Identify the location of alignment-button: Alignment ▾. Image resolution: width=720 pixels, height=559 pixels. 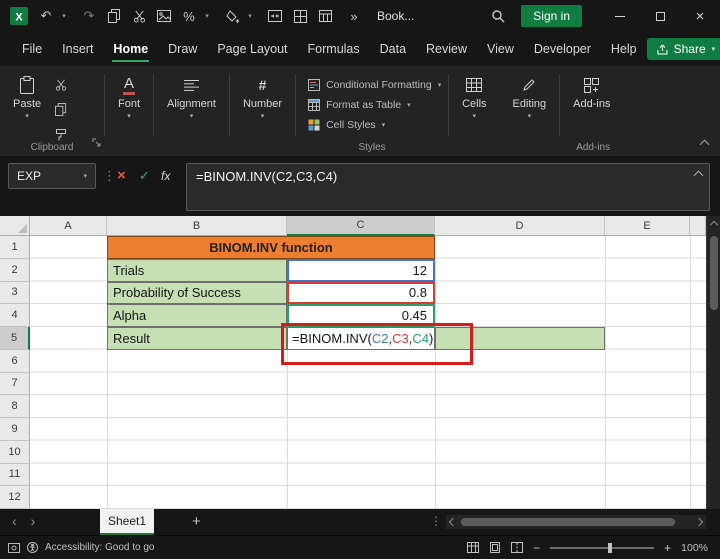
(191, 95).